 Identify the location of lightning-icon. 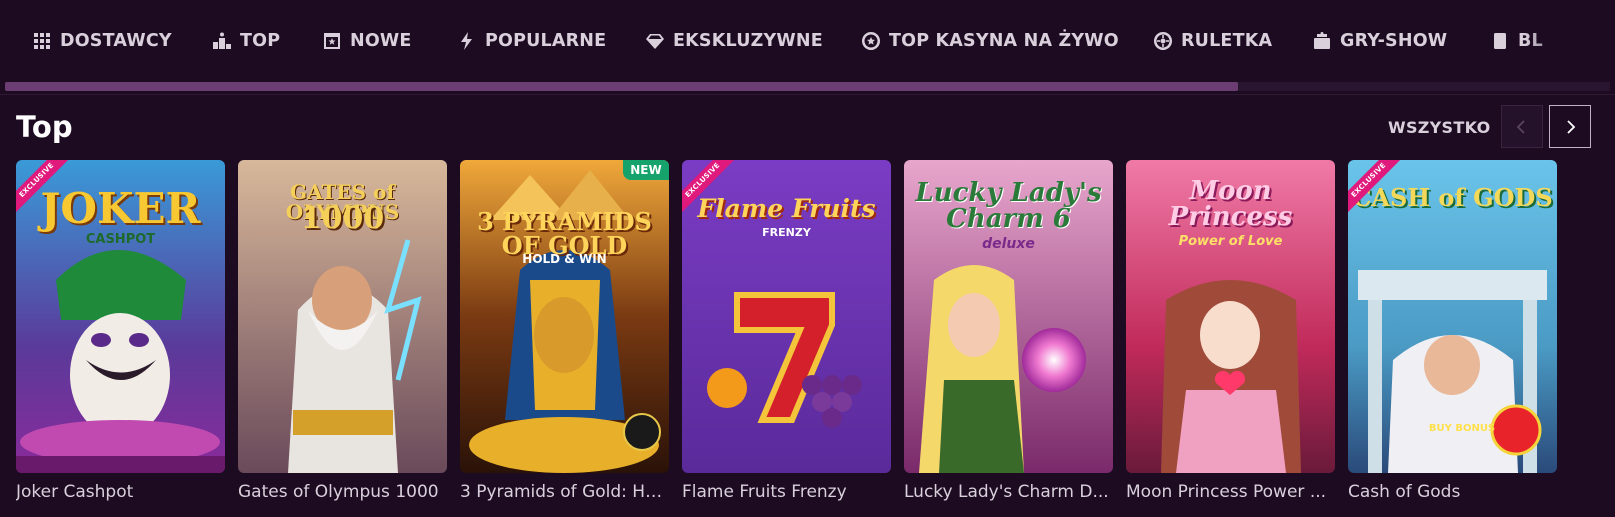
(467, 41).